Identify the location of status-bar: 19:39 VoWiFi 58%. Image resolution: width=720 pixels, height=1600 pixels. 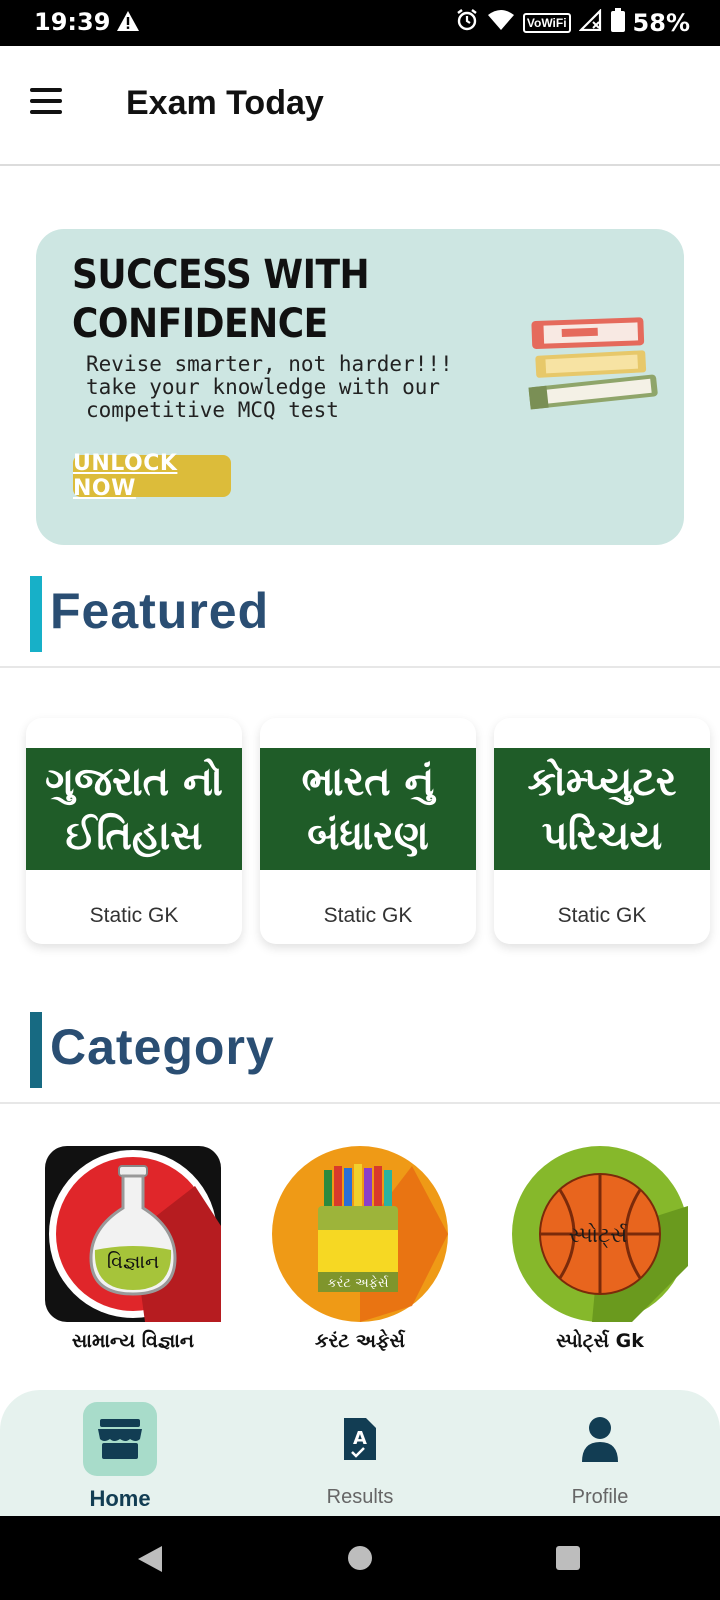
(360, 23).